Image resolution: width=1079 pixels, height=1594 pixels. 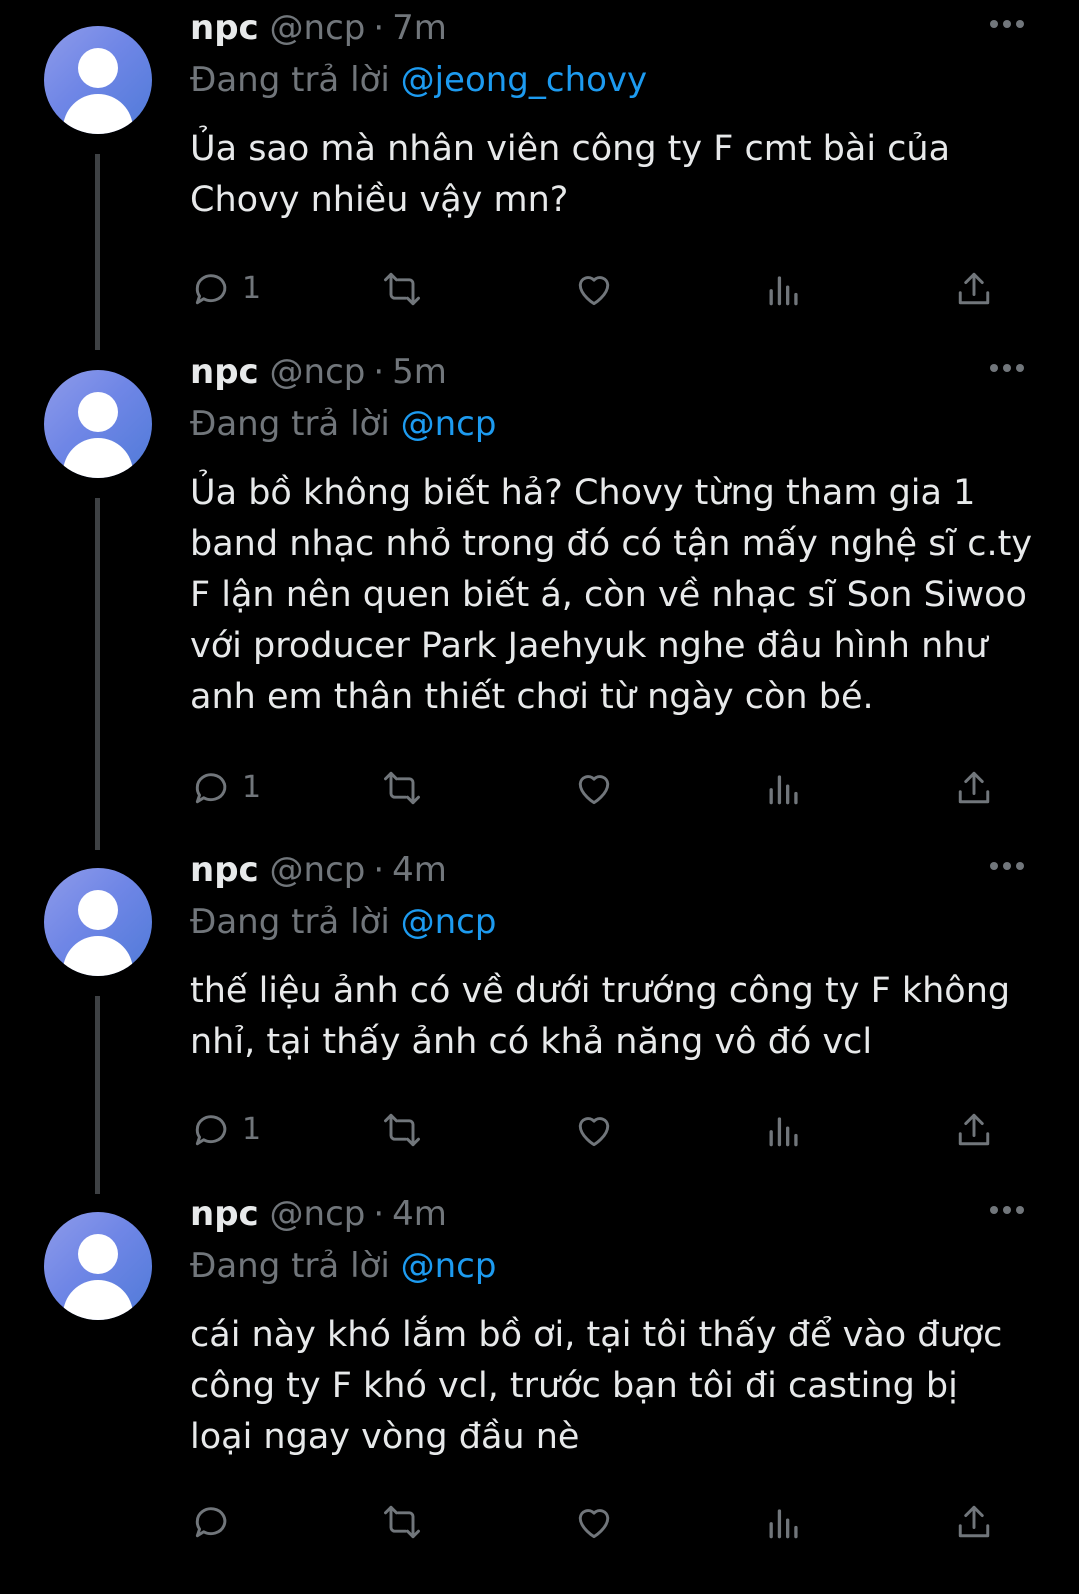 I want to click on reply-button, so click(x=216, y=1522).